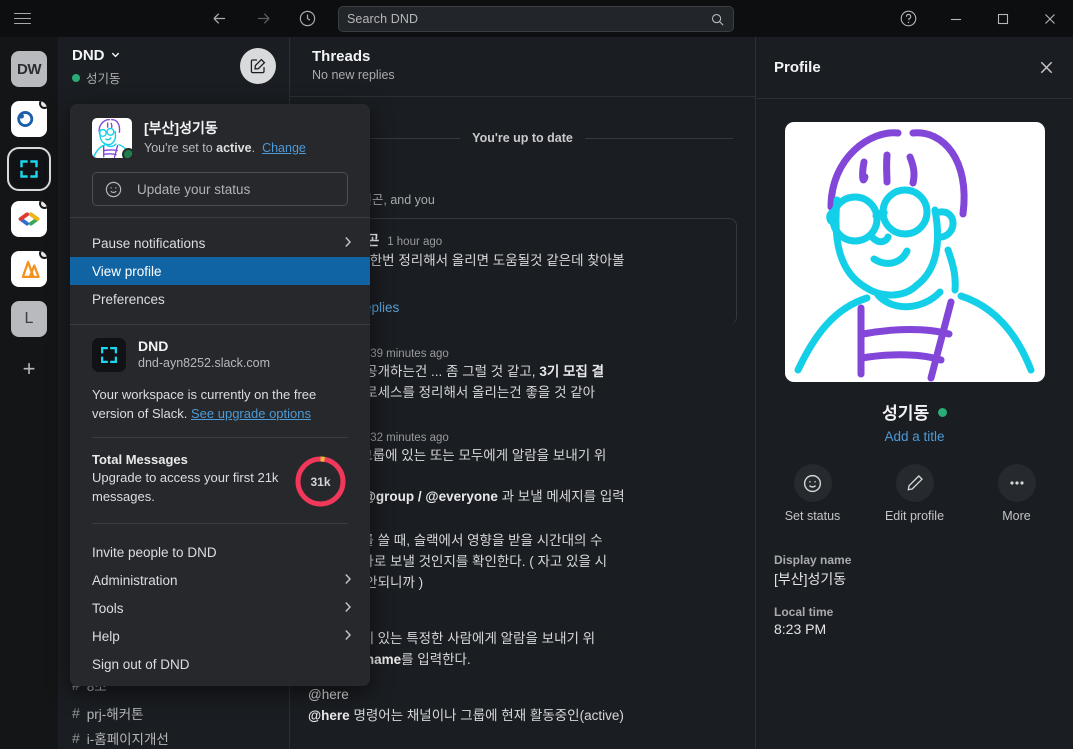 This screenshot has height=749, width=1073. I want to click on profile-fields: Display name [부산]성기동 Local time 8:23 PM, so click(914, 580).